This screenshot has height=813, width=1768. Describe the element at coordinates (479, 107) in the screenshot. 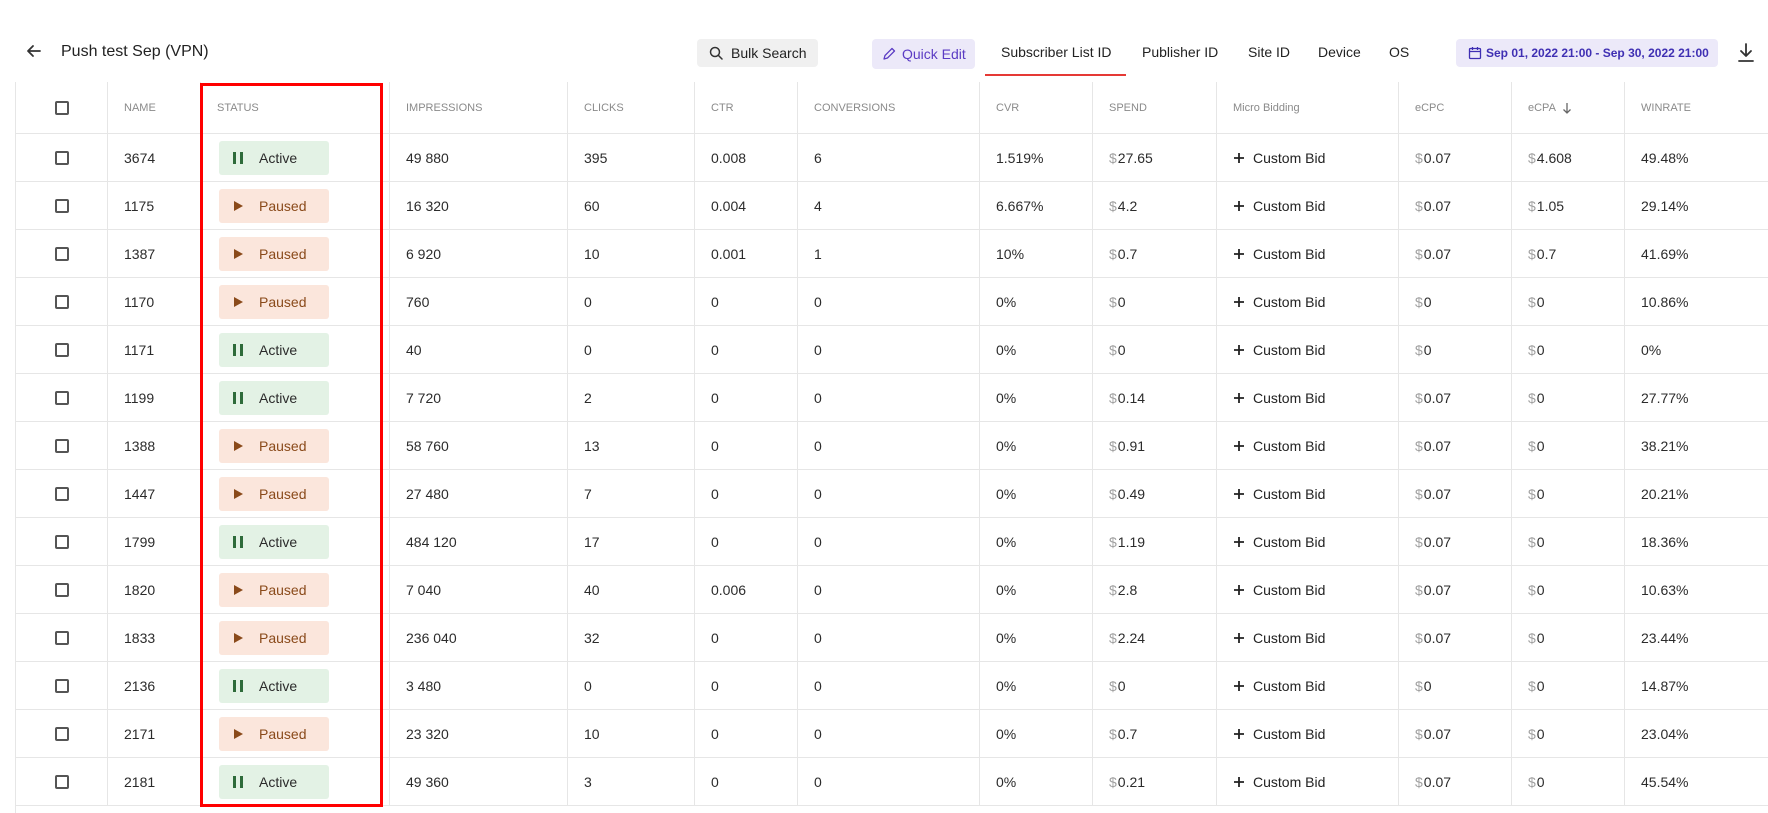

I see `column-header-impressions: IMPRESSIONS` at that location.